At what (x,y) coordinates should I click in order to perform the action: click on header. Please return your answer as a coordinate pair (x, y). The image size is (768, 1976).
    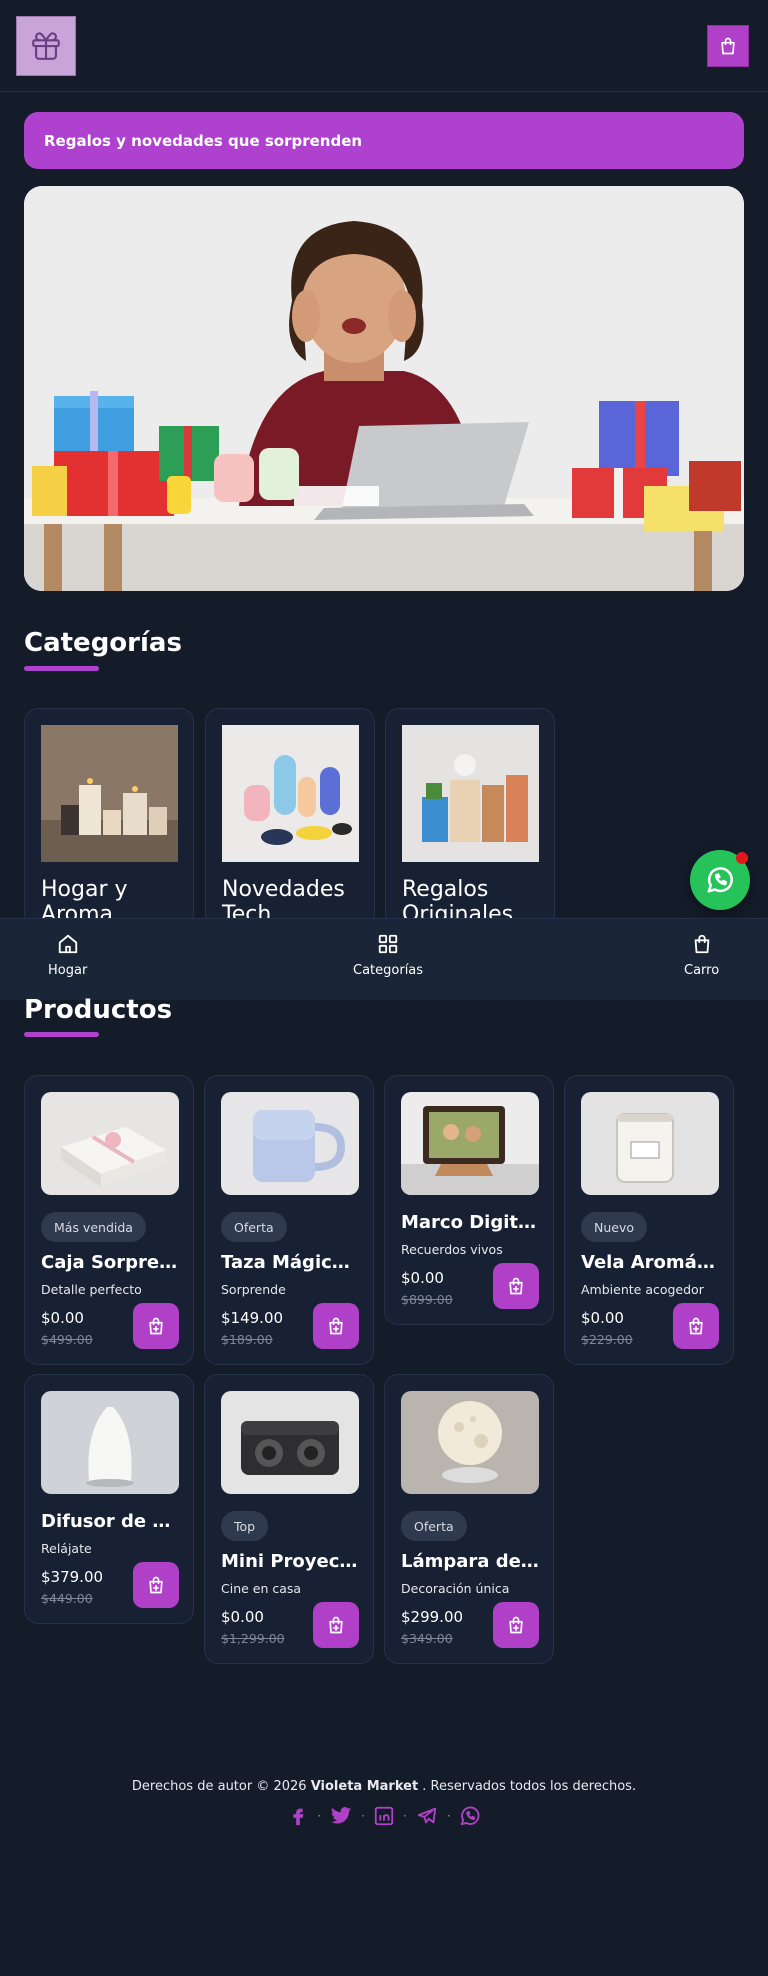
    Looking at the image, I should click on (384, 46).